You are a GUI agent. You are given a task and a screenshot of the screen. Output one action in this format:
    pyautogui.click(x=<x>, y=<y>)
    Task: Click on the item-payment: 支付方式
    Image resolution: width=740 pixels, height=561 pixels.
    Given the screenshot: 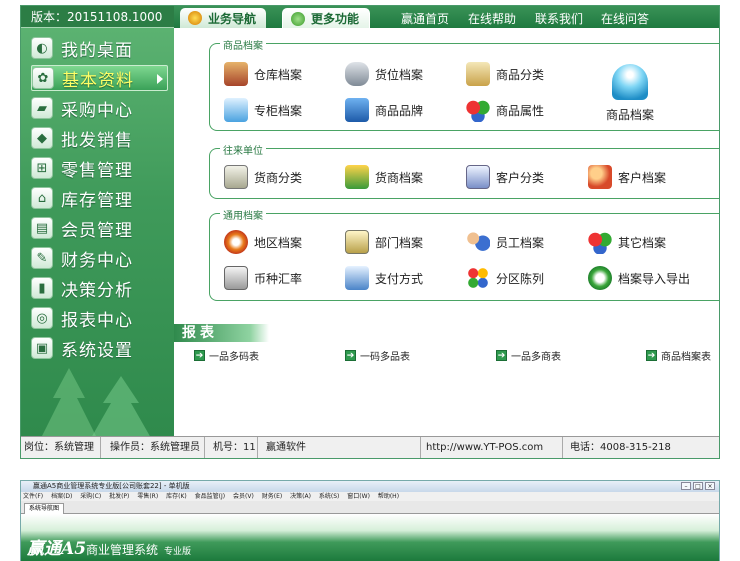 What is the action you would take?
    pyautogui.click(x=384, y=278)
    